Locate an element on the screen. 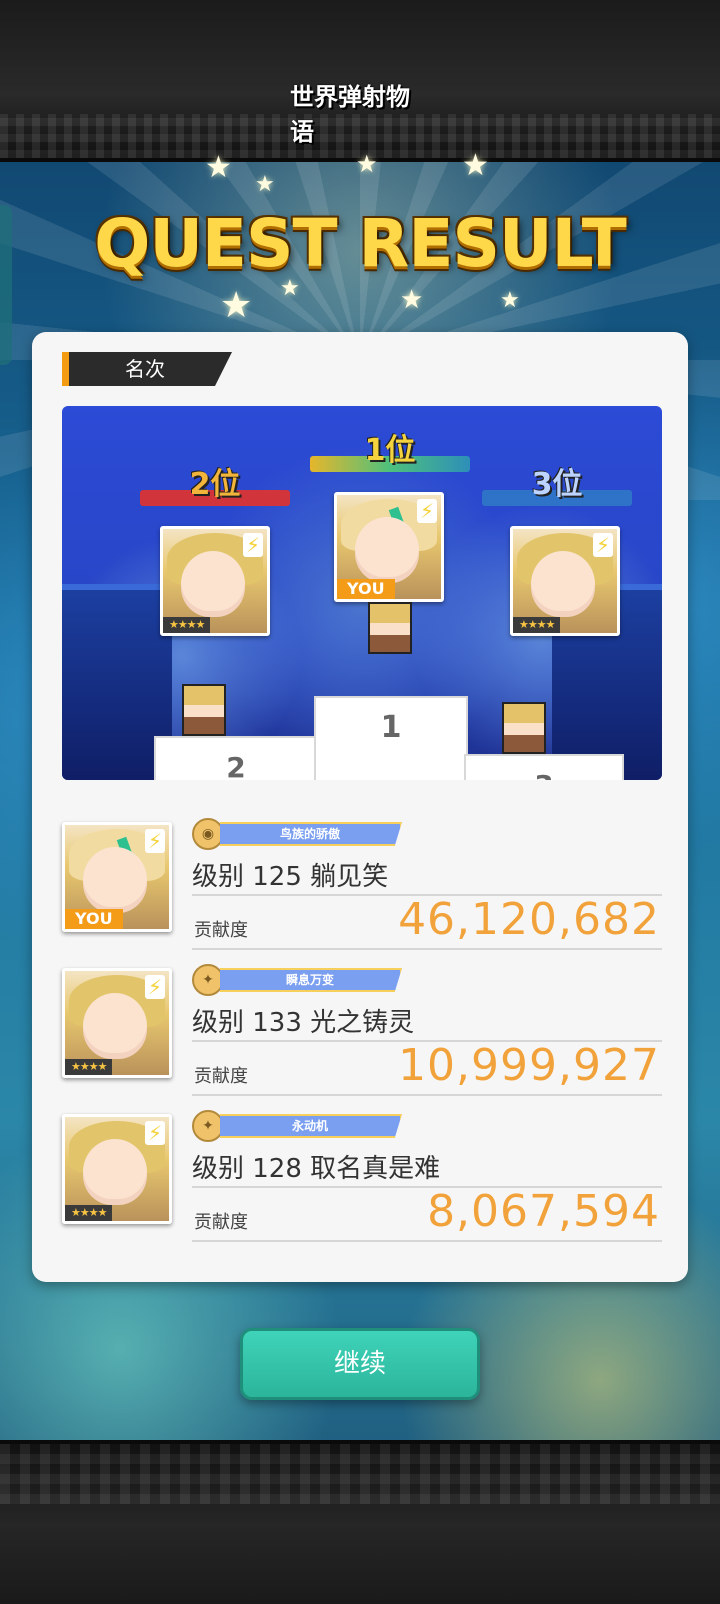 The height and width of the screenshot is (1604, 720). player-portrait: ⚡ YOU is located at coordinates (117, 877).